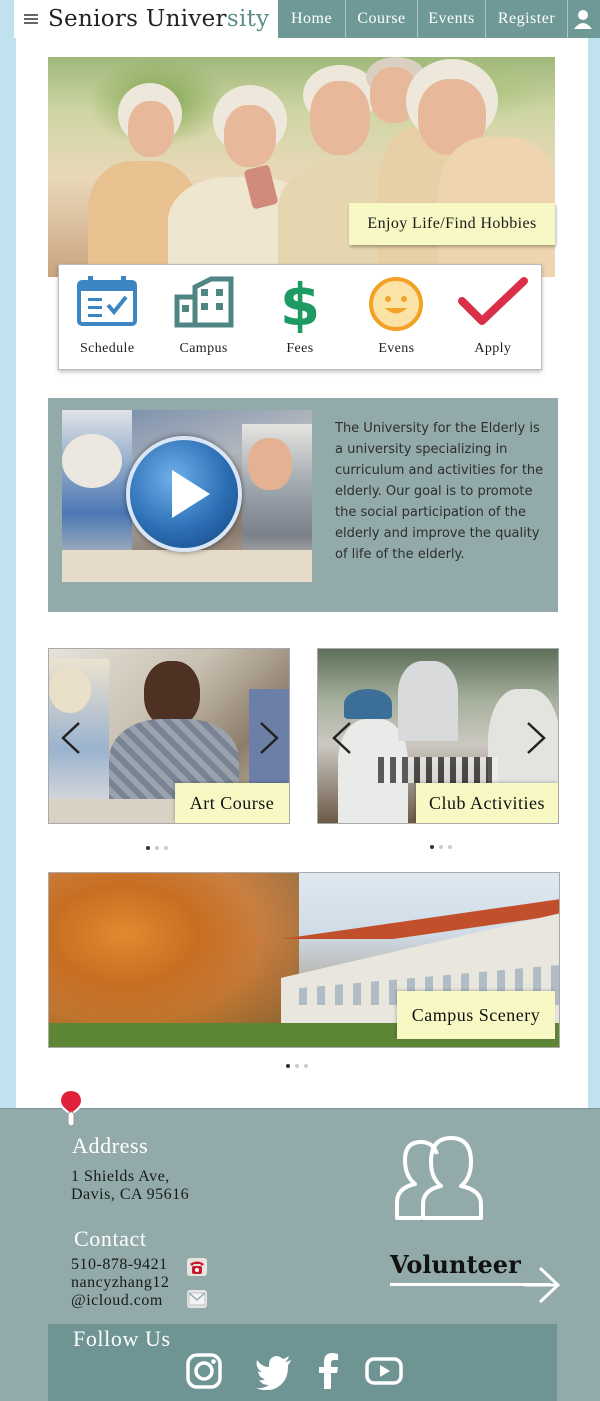 This screenshot has width=600, height=1401. What do you see at coordinates (300, 348) in the screenshot?
I see `quick-link-label: Fees` at bounding box center [300, 348].